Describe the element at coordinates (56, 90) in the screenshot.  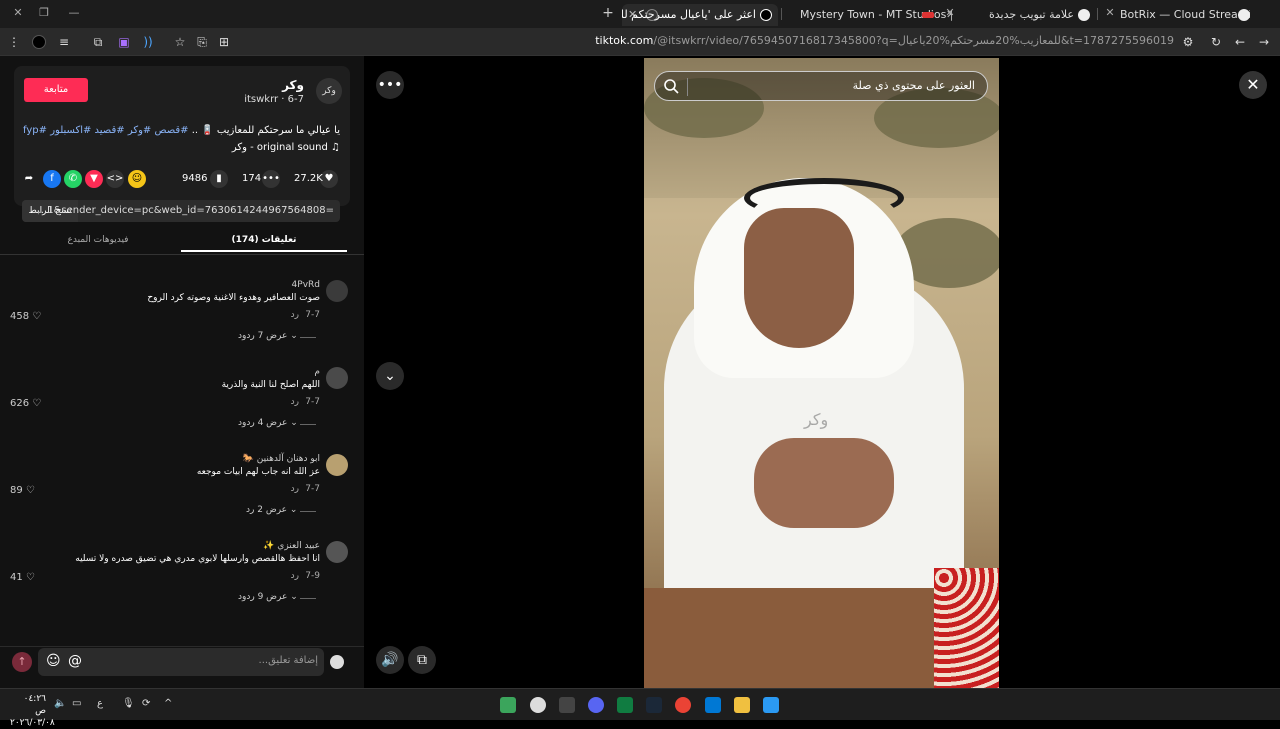
I see `follow-button: متابعة` at that location.